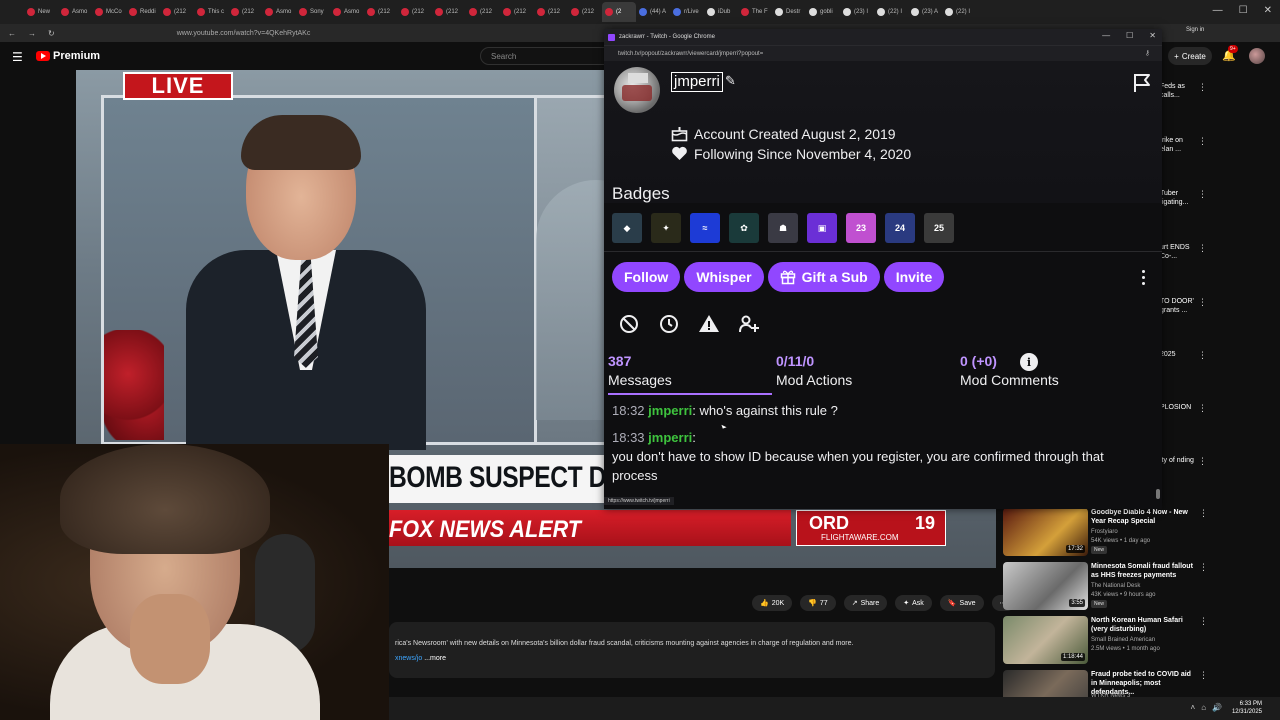  I want to click on wing-badge: ✦, so click(666, 228).